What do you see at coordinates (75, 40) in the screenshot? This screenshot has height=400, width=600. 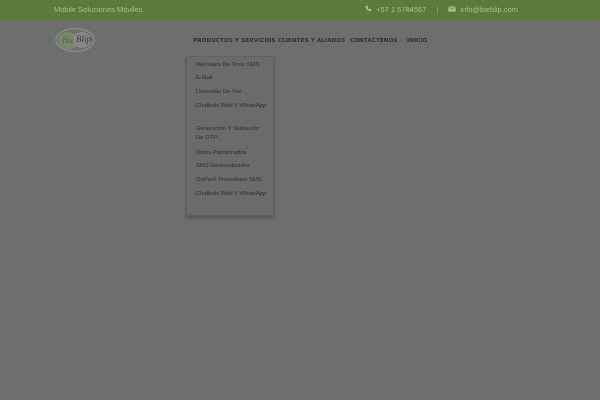 I see `site-logo: Bie Blip` at bounding box center [75, 40].